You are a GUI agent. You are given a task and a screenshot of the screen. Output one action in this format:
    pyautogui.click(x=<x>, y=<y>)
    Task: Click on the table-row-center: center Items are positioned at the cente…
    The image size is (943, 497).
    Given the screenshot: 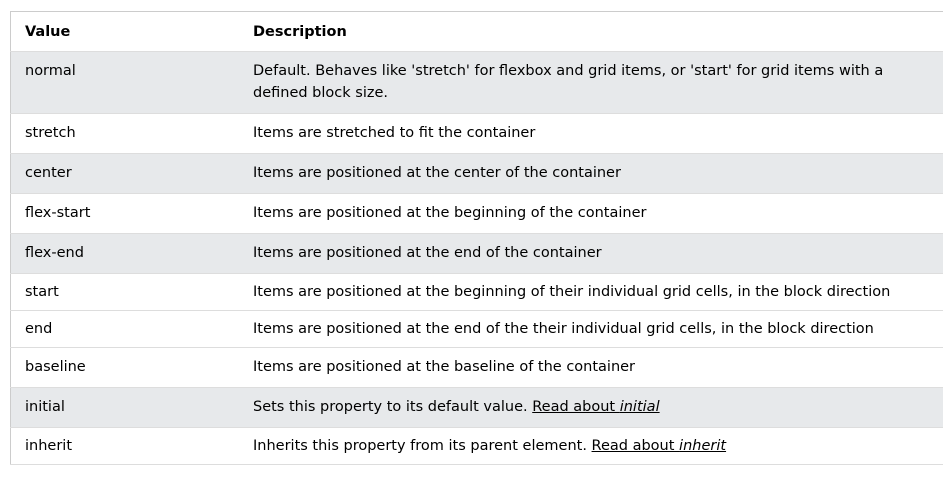 What is the action you would take?
    pyautogui.click(x=476, y=173)
    